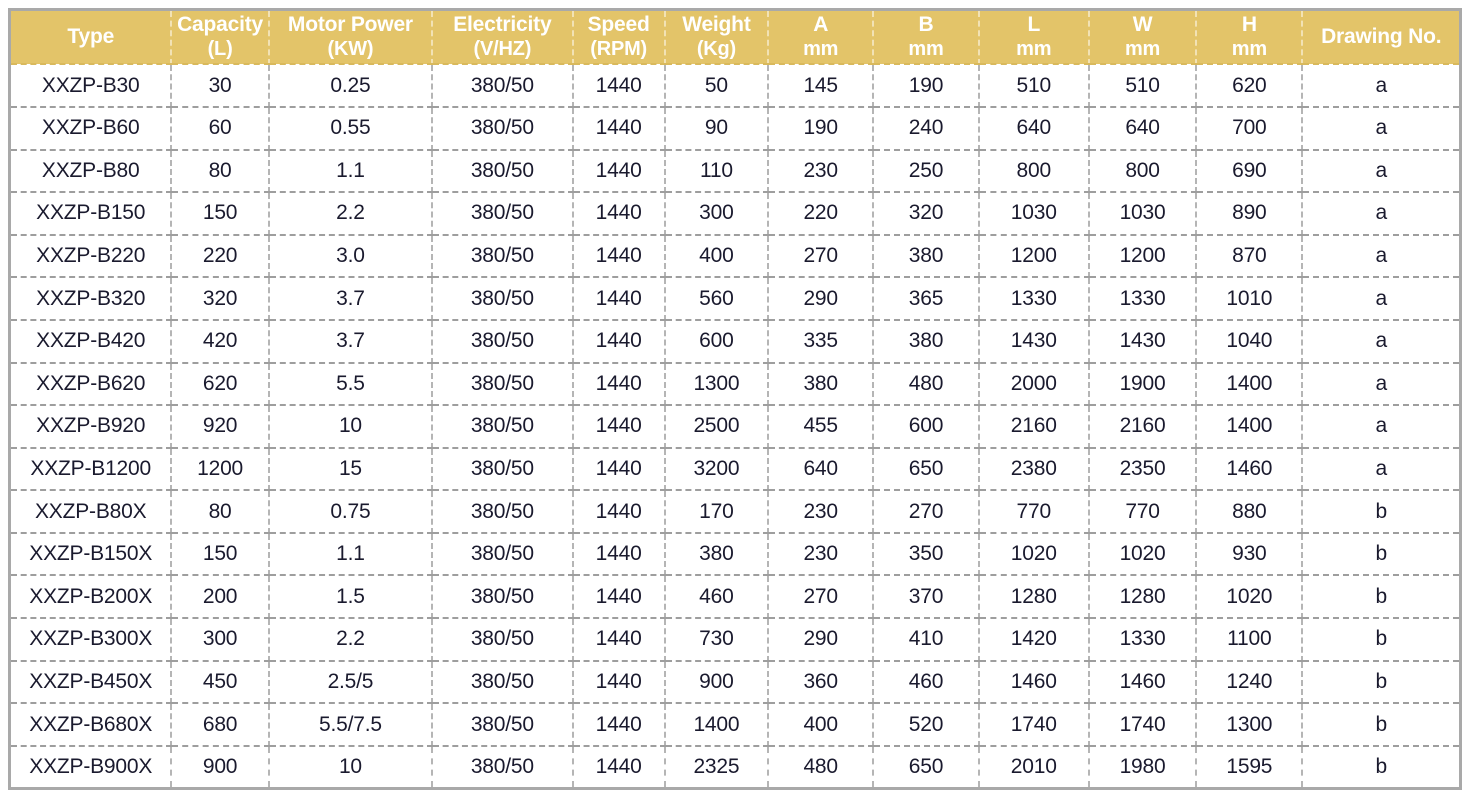  What do you see at coordinates (1250, 427) in the screenshot?
I see `cell-h: 1400` at bounding box center [1250, 427].